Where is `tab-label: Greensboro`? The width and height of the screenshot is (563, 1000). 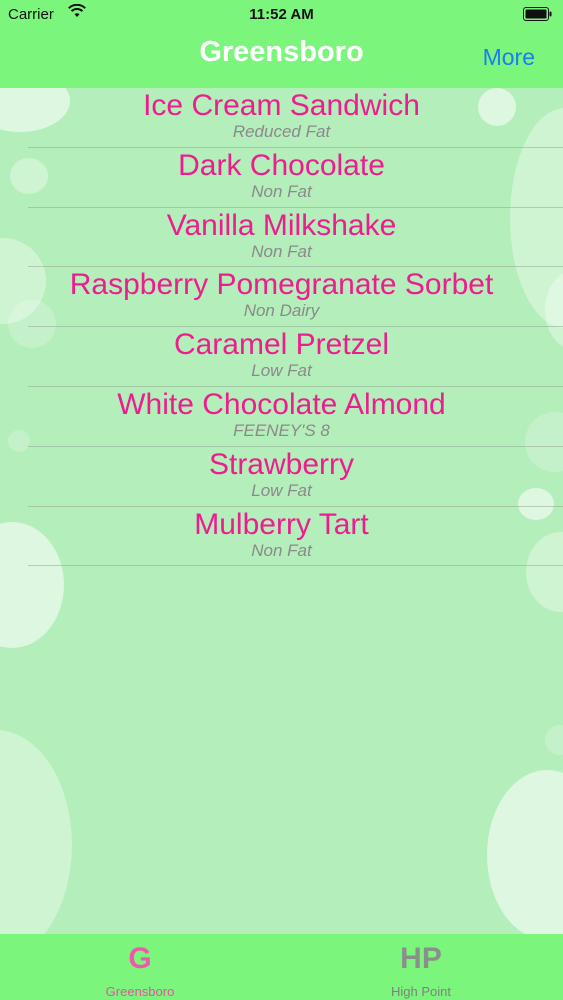 tab-label: Greensboro is located at coordinates (140, 991).